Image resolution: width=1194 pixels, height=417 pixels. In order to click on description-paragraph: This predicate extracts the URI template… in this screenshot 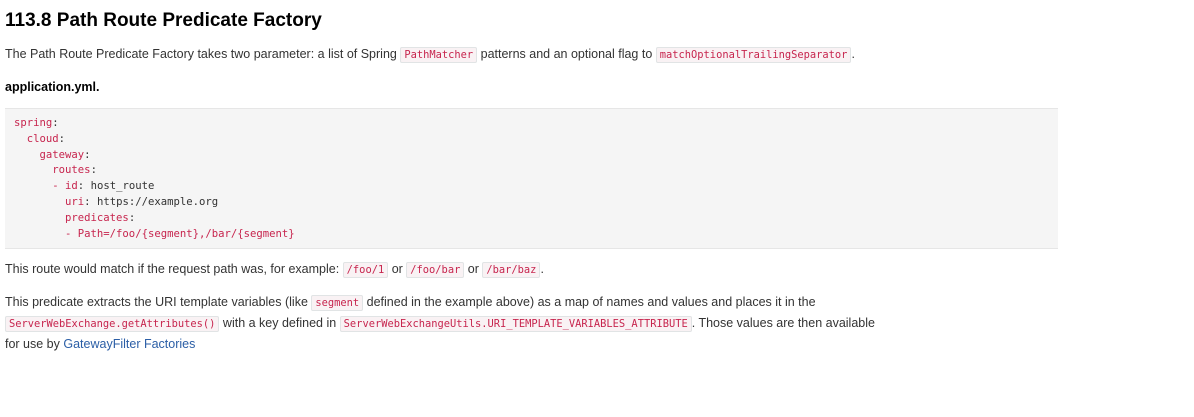, I will do `click(536, 323)`.